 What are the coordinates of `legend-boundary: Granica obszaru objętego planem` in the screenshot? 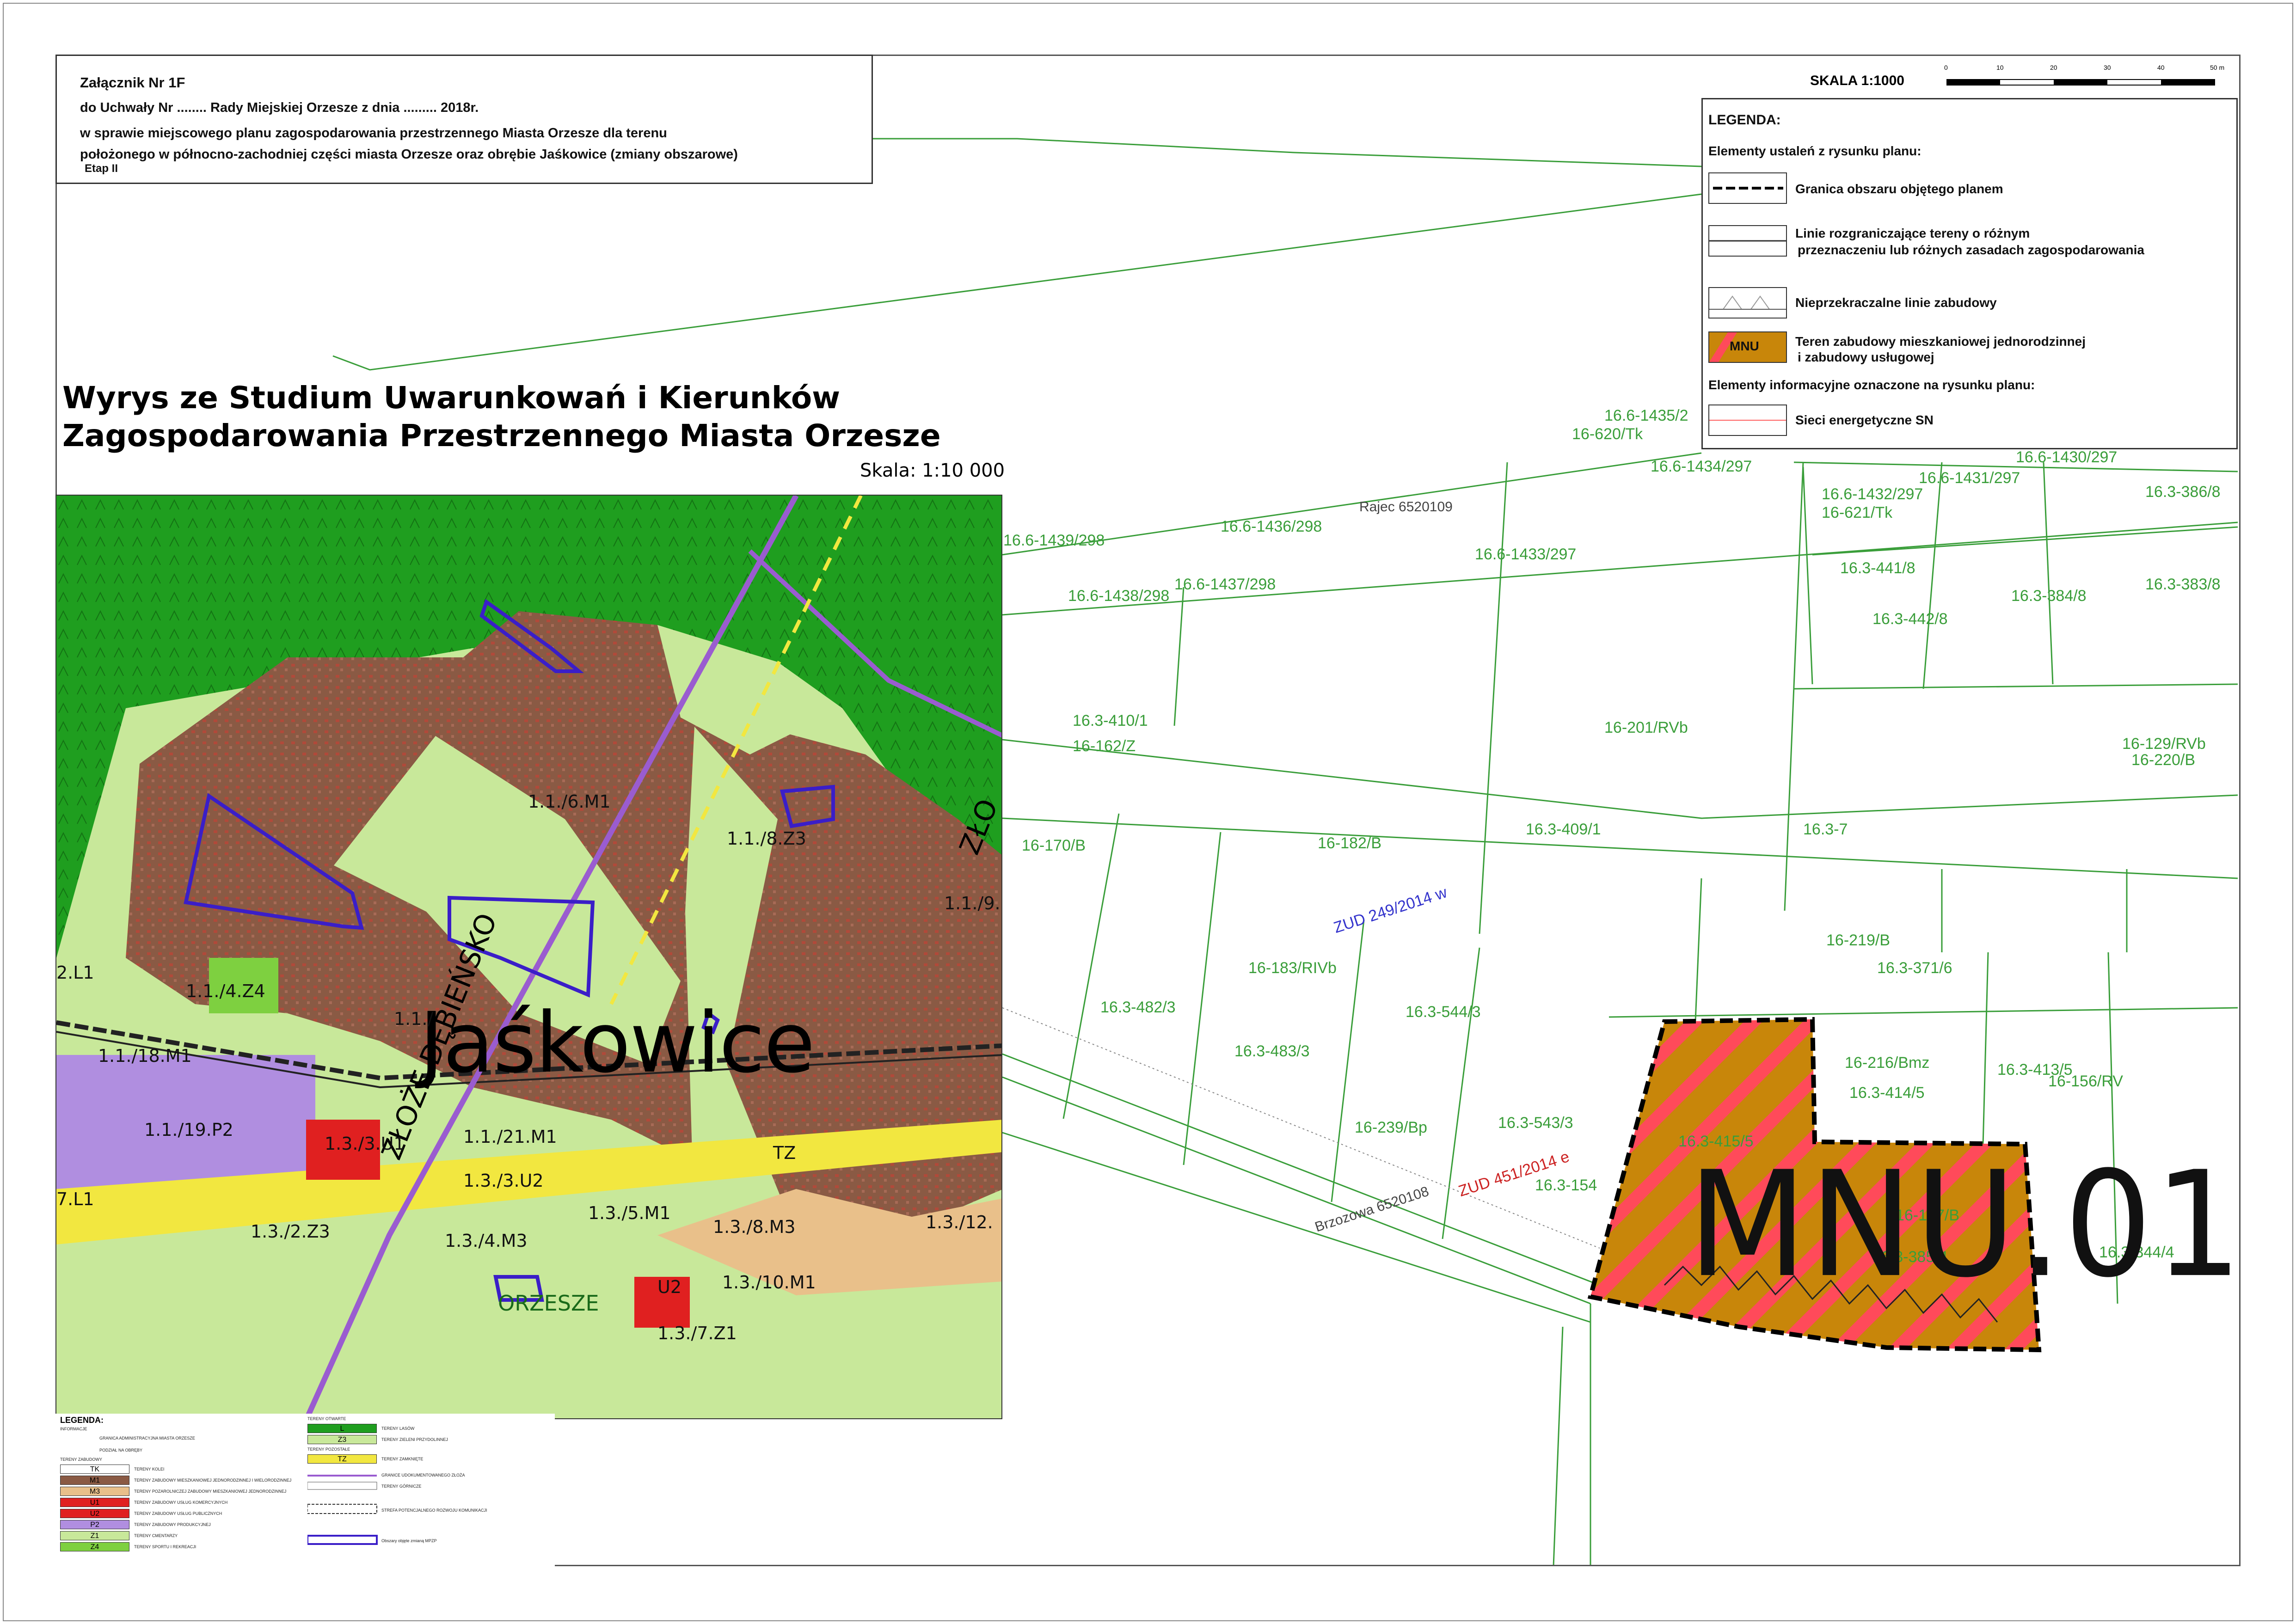 It's located at (1899, 189).